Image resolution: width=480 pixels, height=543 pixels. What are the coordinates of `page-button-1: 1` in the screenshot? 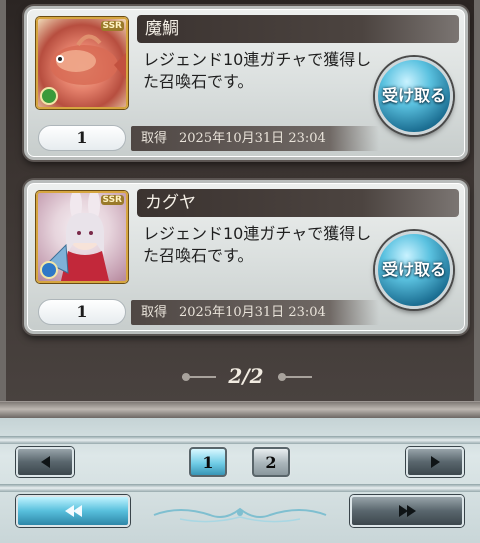 It's located at (208, 462).